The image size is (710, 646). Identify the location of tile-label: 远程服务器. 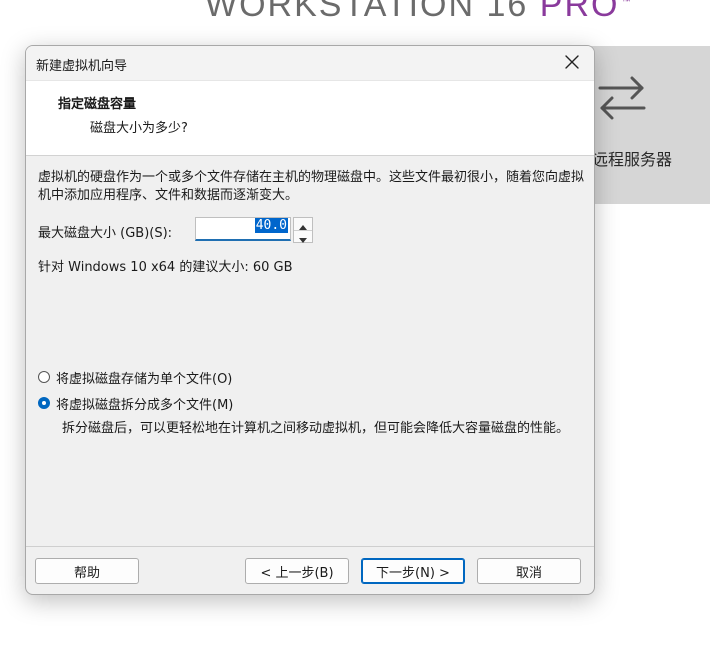
(632, 159).